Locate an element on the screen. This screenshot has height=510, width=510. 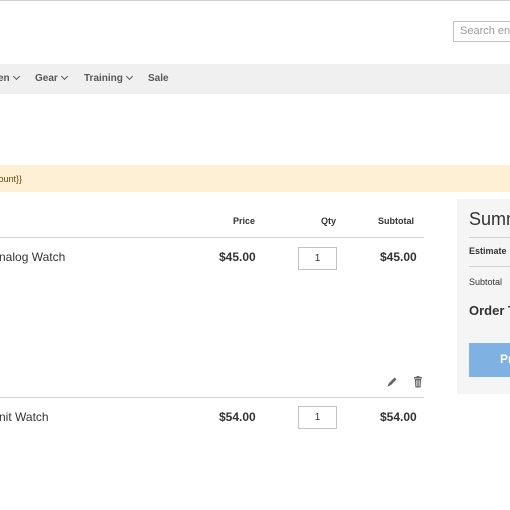
item-subtotal: $54.00 is located at coordinates (398, 417).